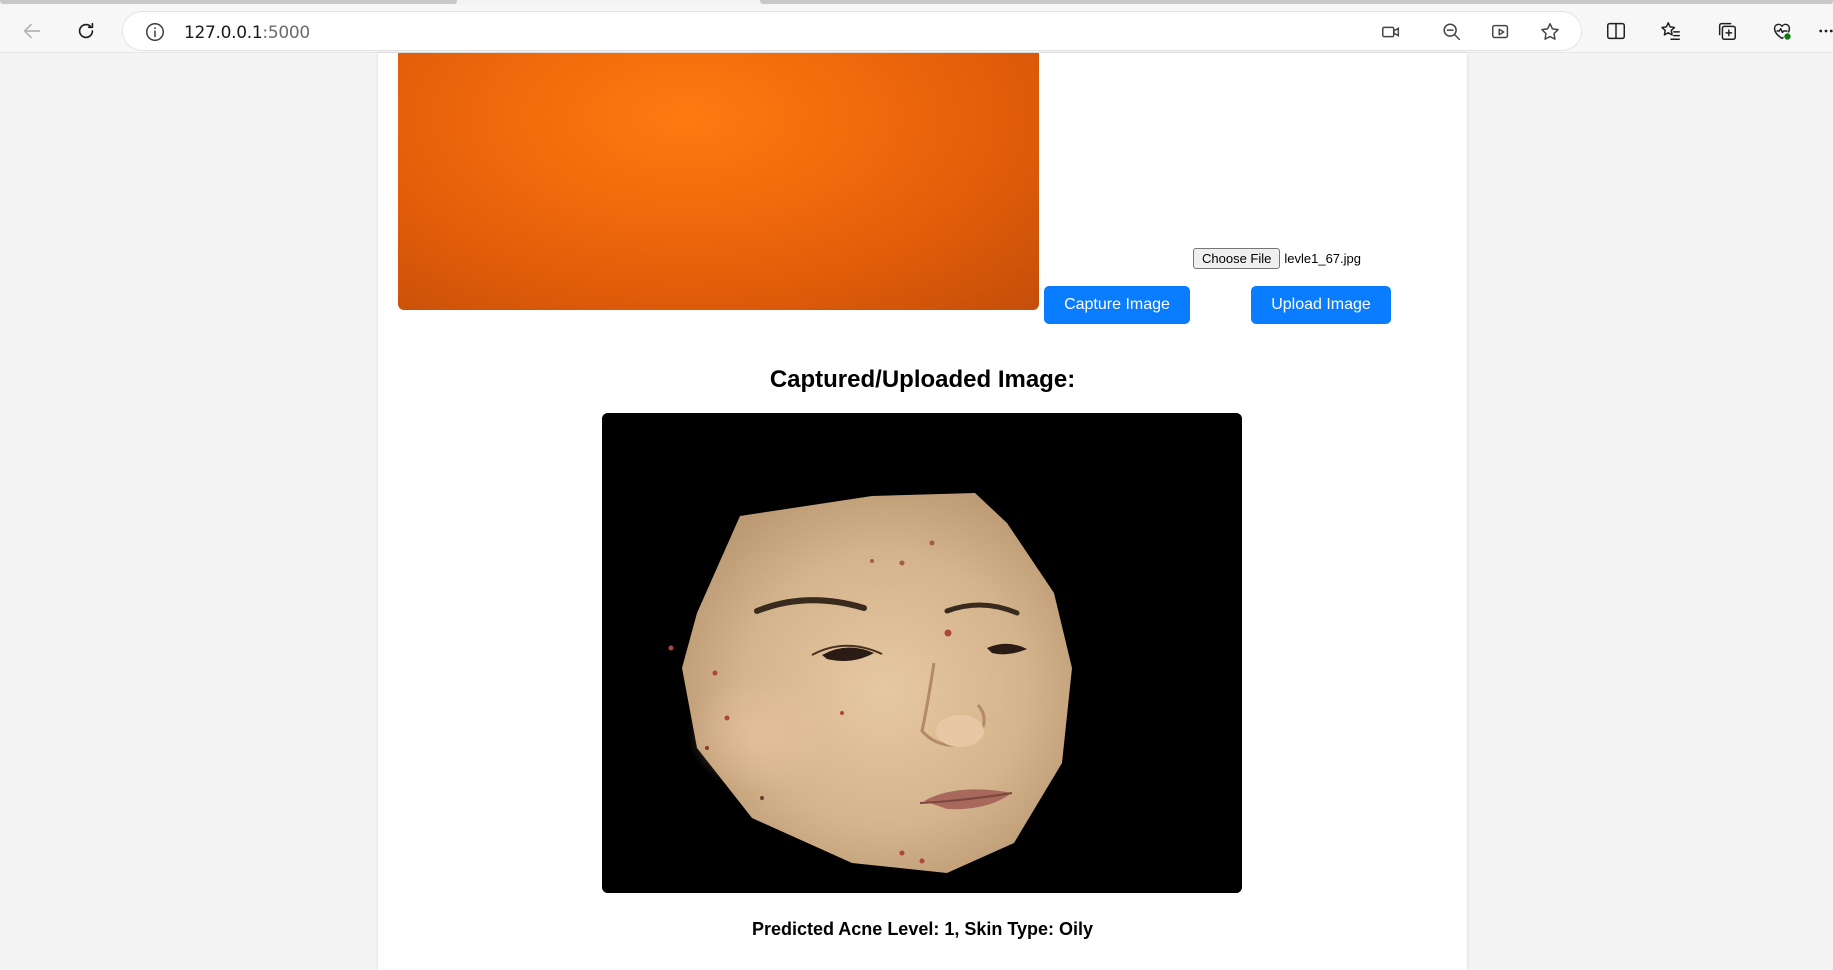 The width and height of the screenshot is (1833, 970). I want to click on address-url: 127.0.0.1:5000, so click(247, 33).